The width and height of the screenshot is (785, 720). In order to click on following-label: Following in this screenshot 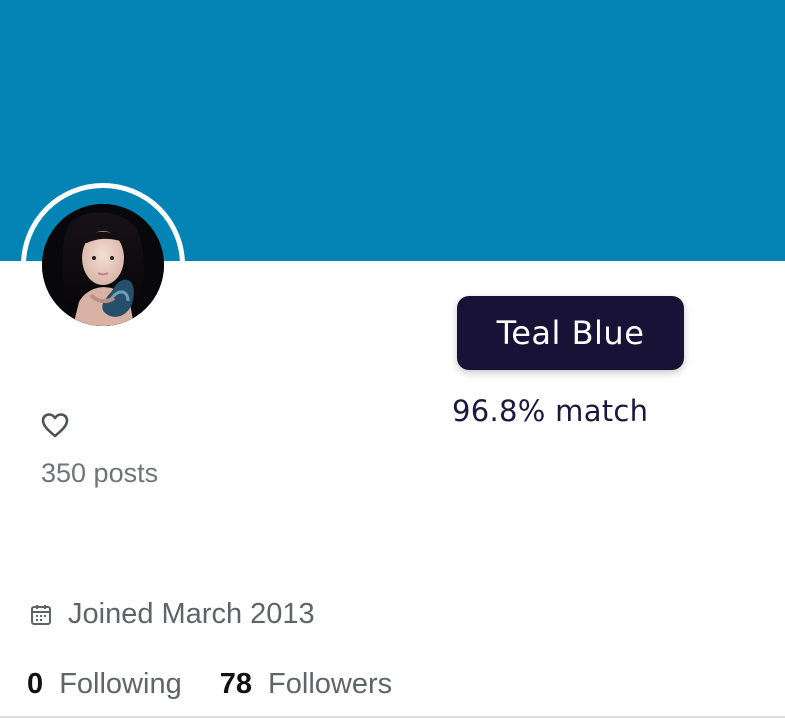, I will do `click(120, 684)`.